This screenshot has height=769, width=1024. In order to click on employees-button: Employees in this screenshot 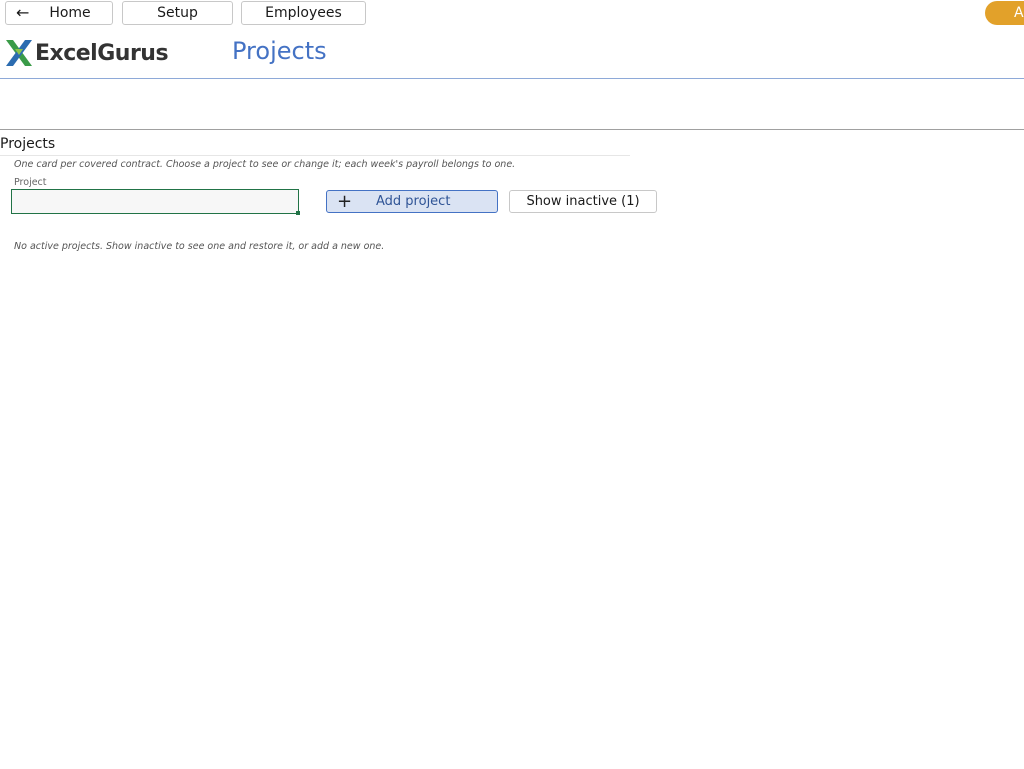, I will do `click(303, 13)`.